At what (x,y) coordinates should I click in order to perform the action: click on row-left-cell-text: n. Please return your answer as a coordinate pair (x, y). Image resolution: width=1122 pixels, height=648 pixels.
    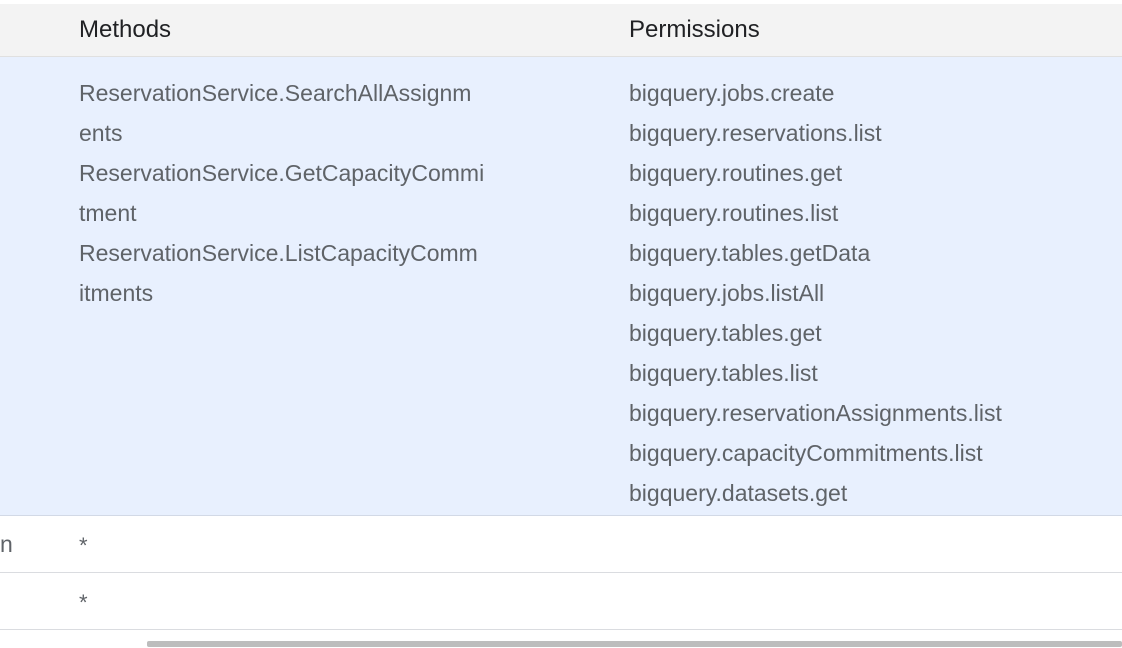
    Looking at the image, I should click on (6, 544).